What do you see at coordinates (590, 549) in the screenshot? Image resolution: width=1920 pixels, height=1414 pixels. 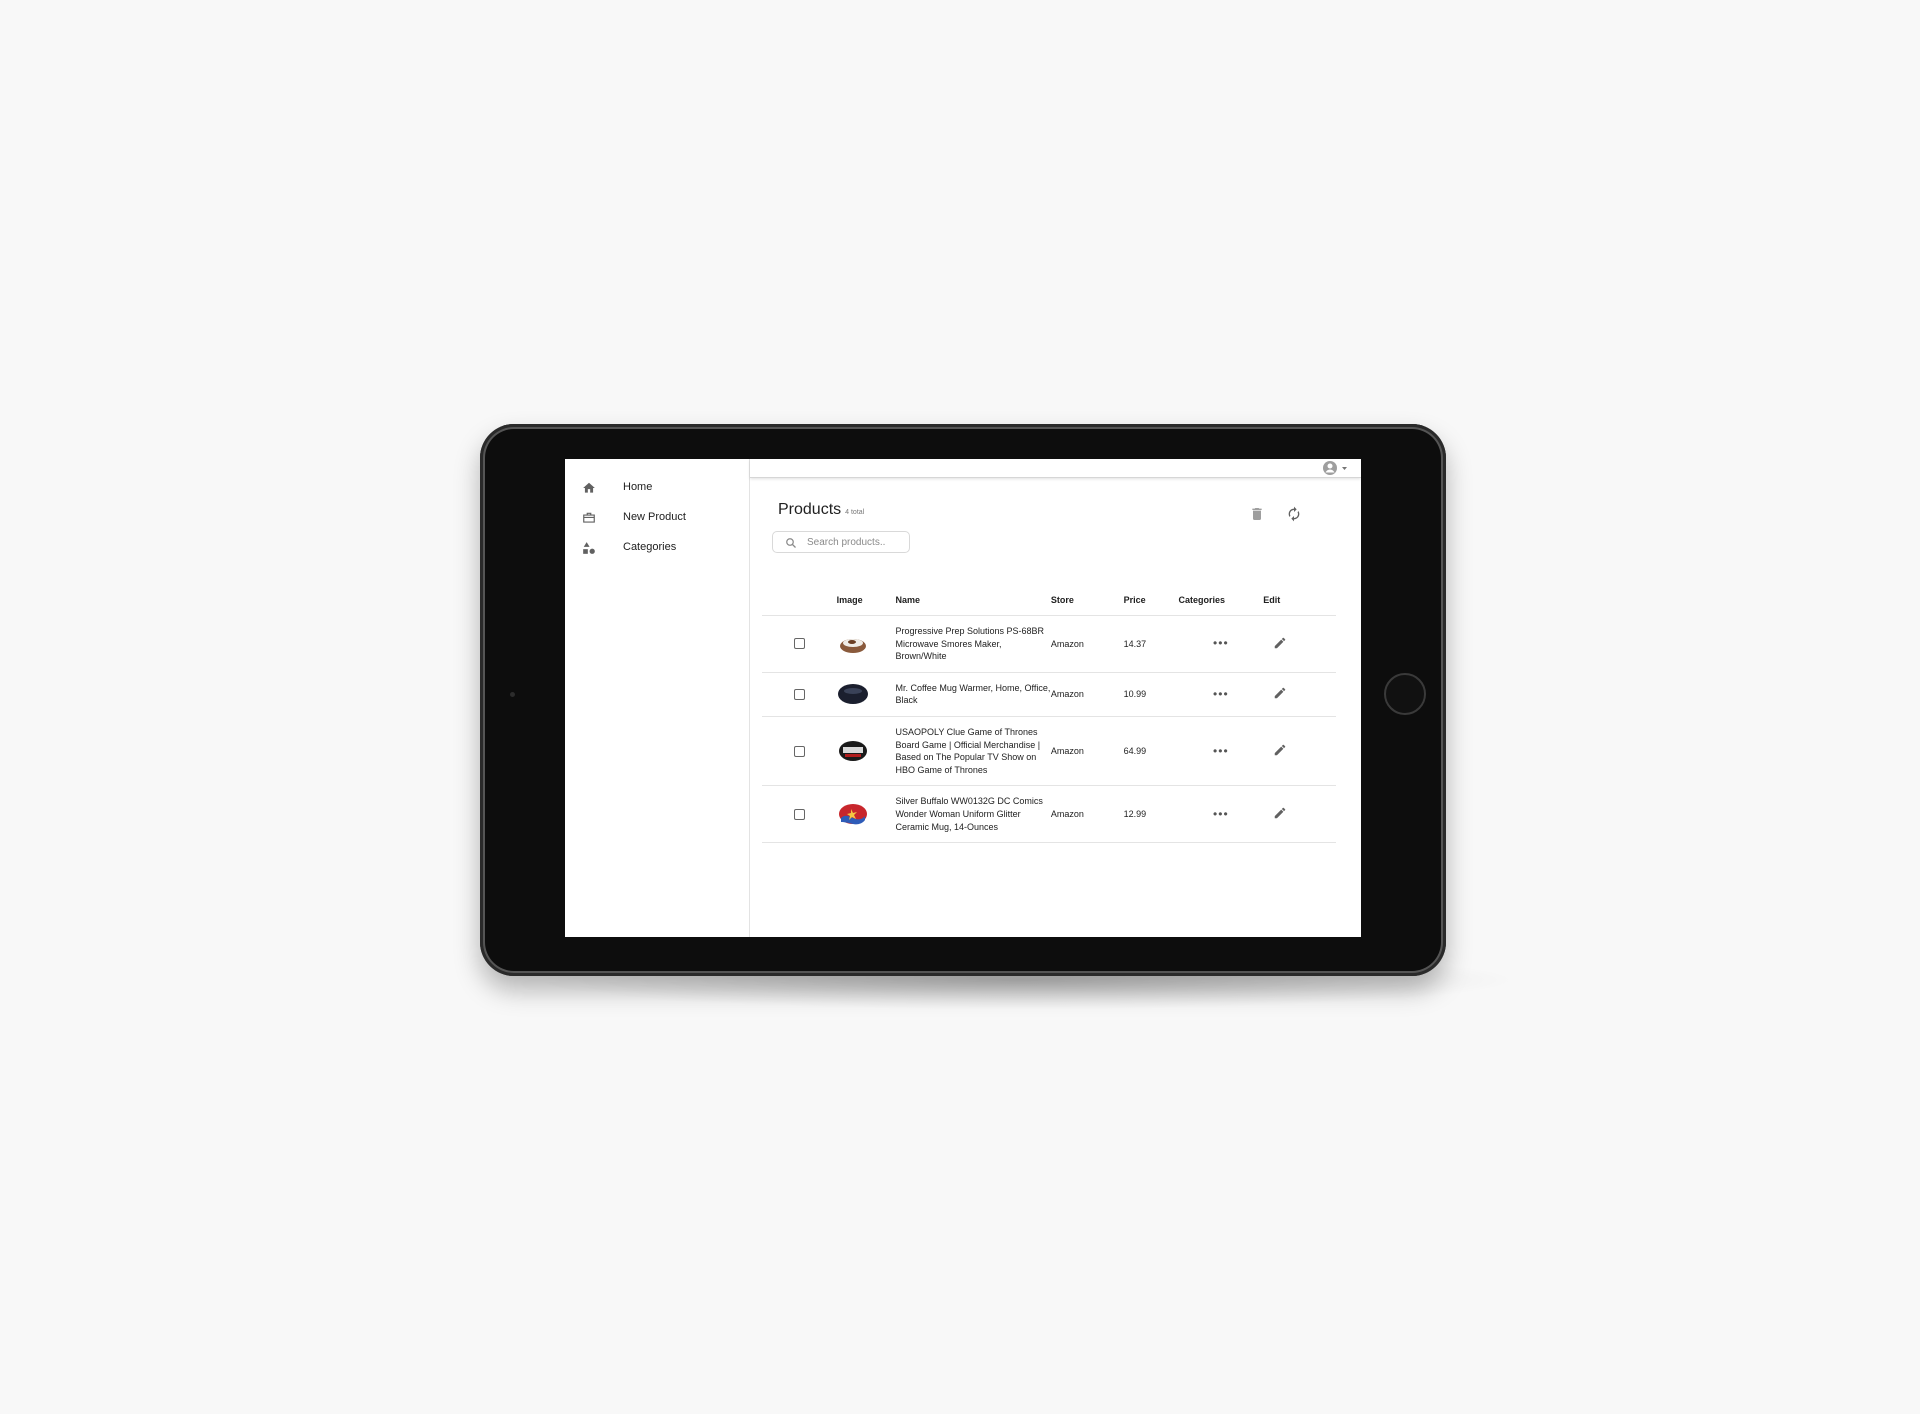 I see `shapes-icon` at bounding box center [590, 549].